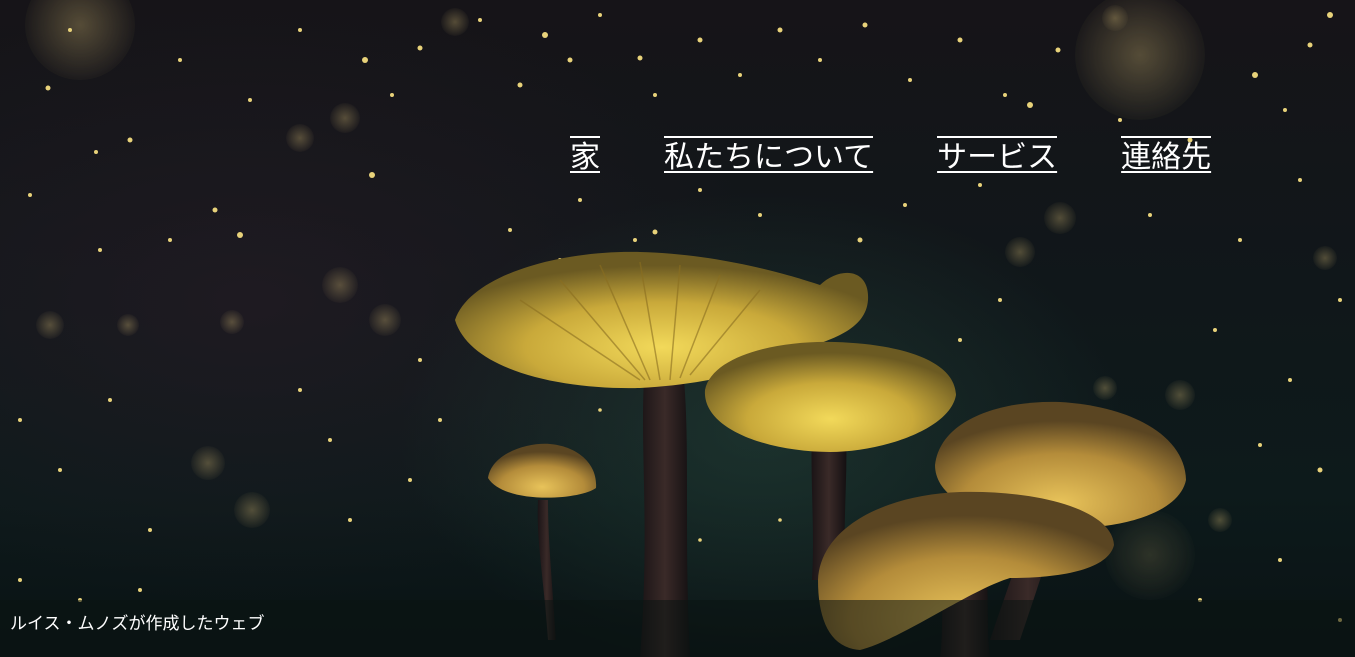  What do you see at coordinates (585, 158) in the screenshot?
I see `nav-link-home: 家` at bounding box center [585, 158].